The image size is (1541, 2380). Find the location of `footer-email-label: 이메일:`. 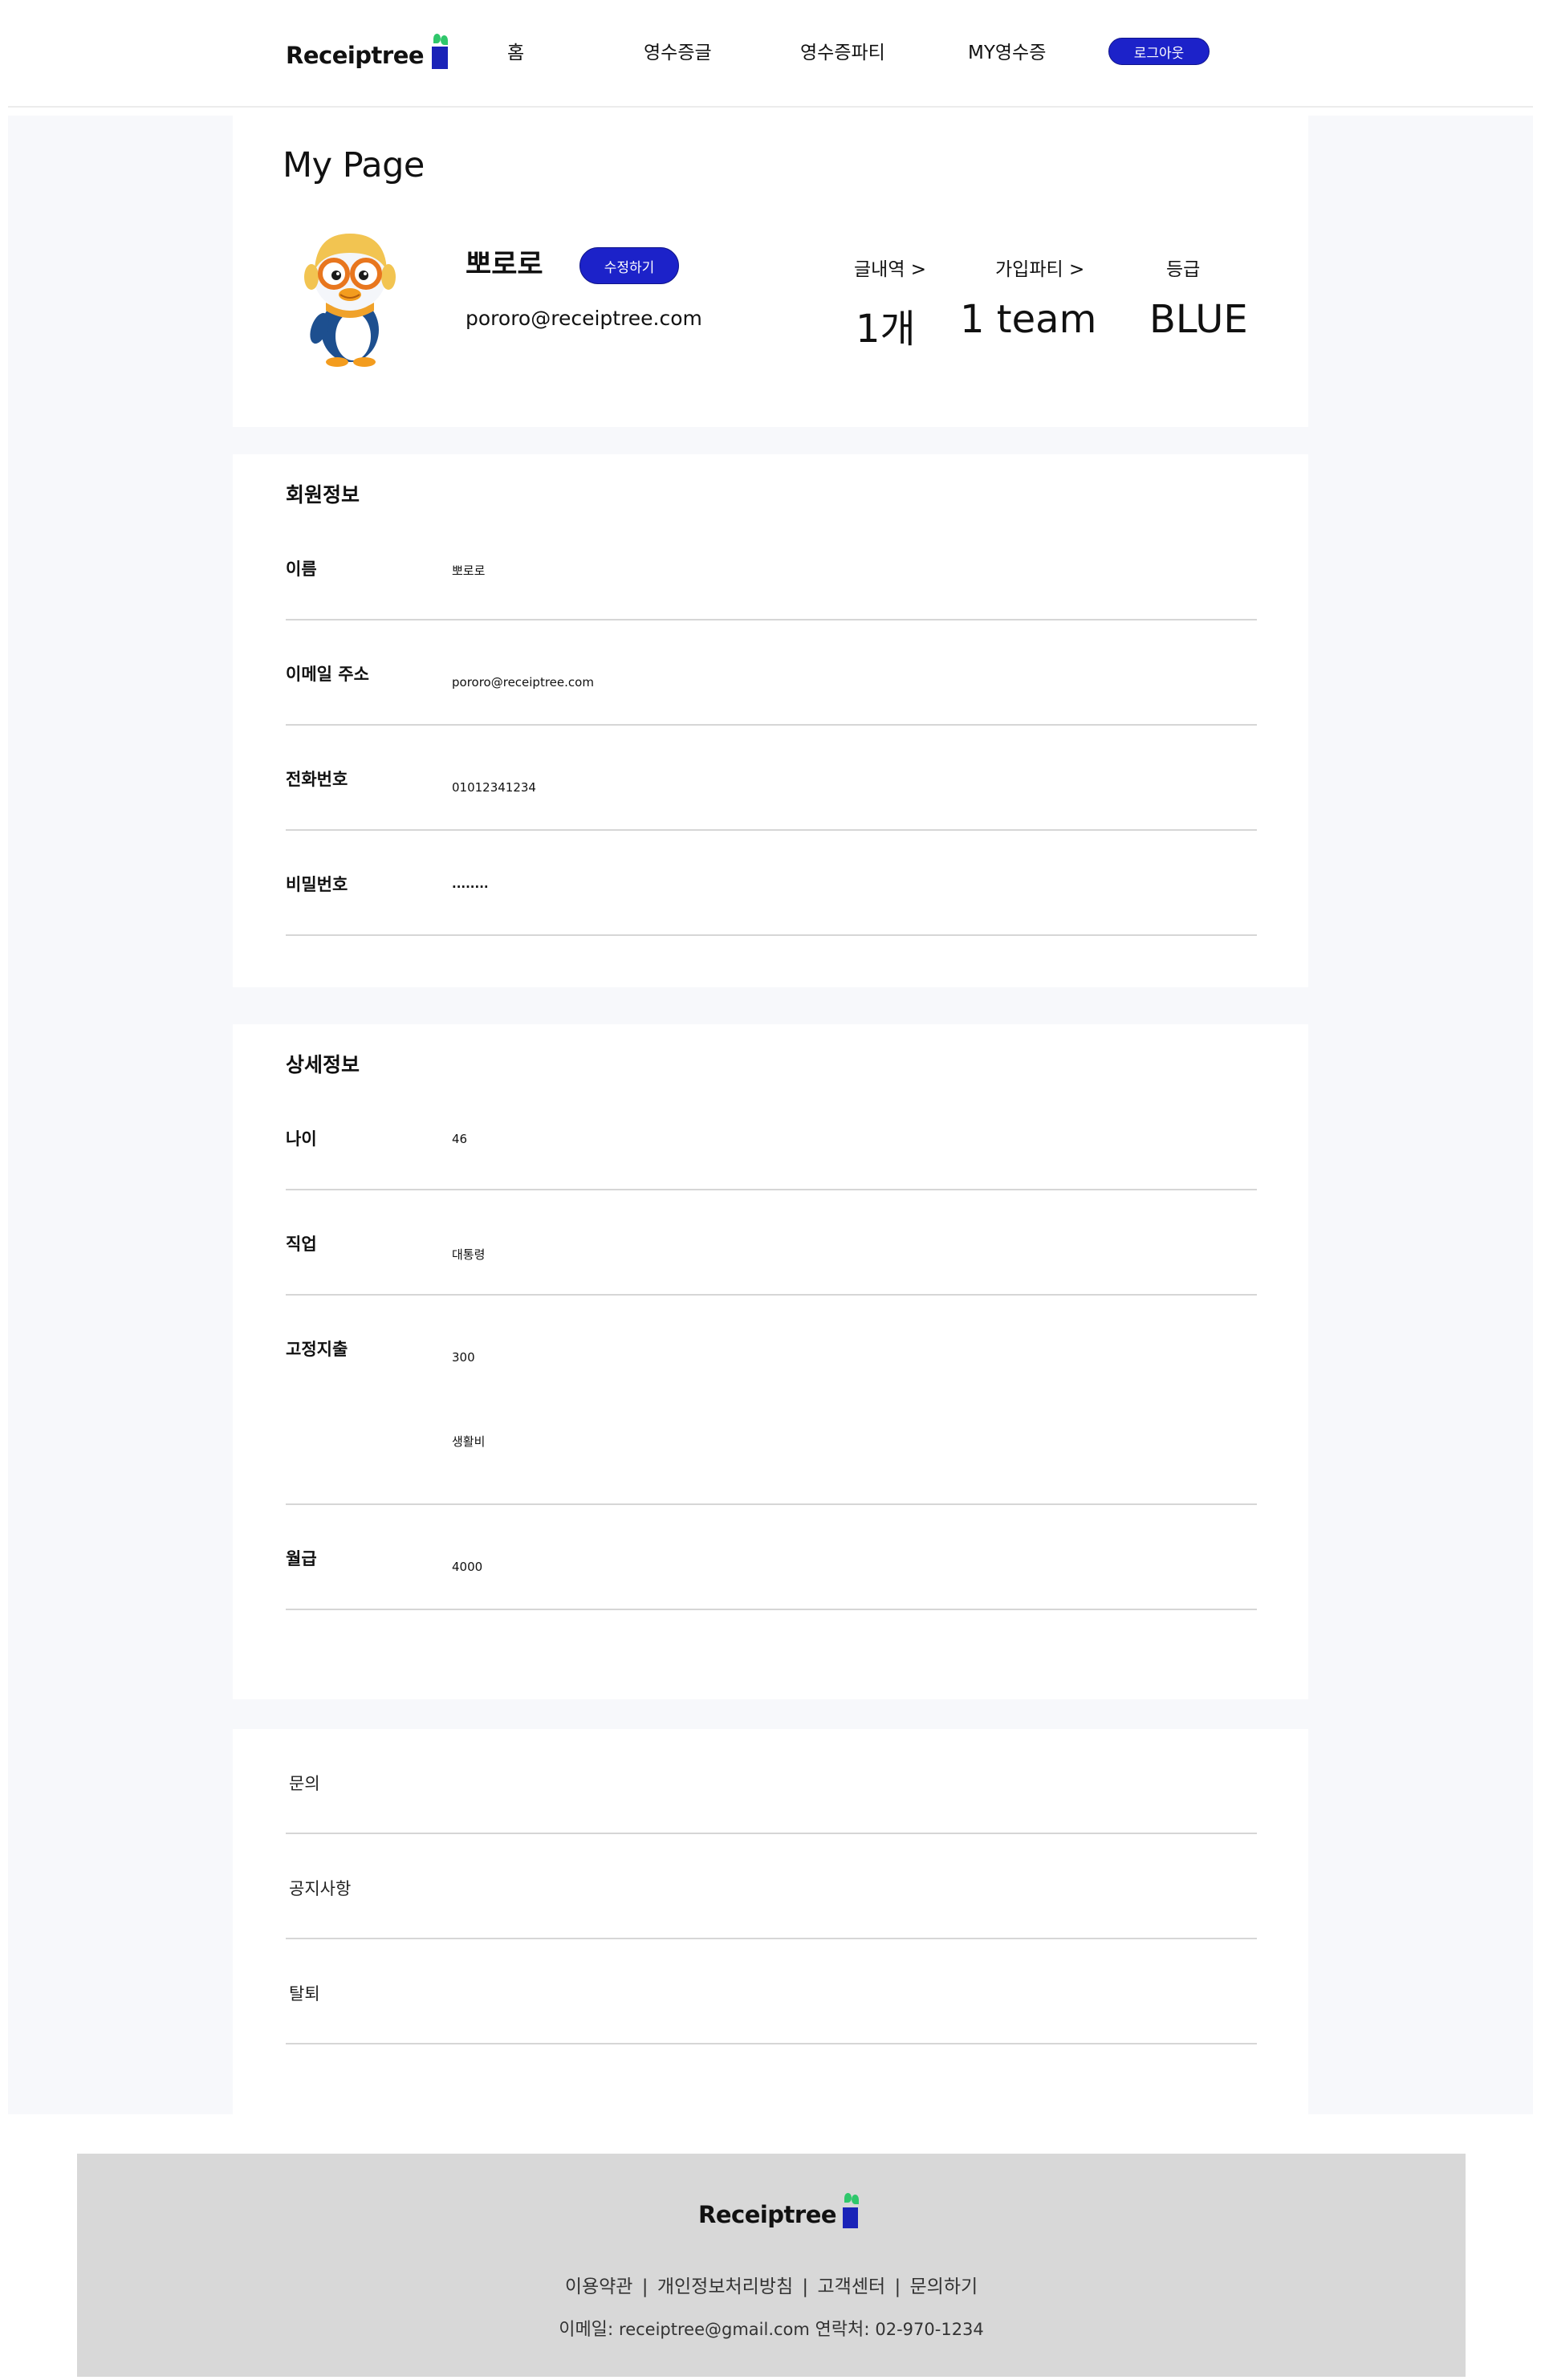

footer-email-label: 이메일: is located at coordinates (586, 2330).